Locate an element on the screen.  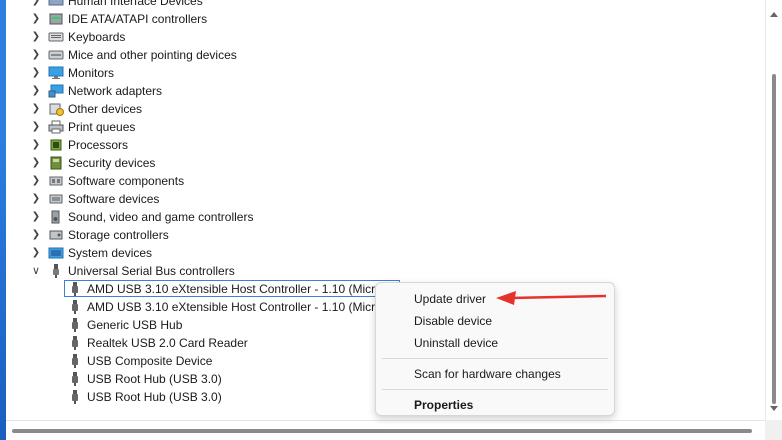
security-icon is located at coordinates (56, 163).